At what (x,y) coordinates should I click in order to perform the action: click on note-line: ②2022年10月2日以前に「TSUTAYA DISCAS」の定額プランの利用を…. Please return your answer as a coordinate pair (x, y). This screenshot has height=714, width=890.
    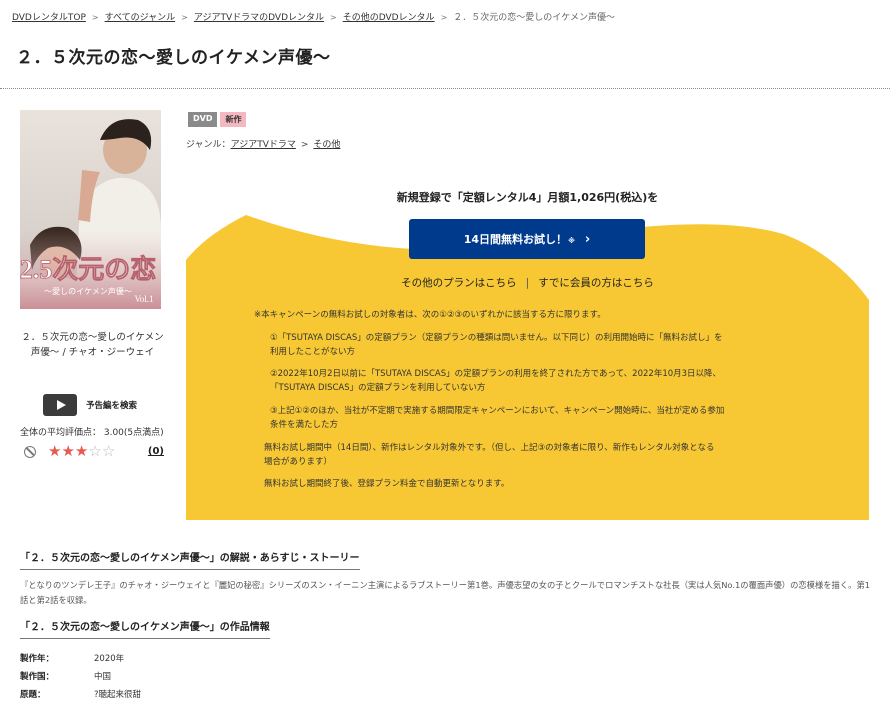
    Looking at the image, I should click on (496, 374).